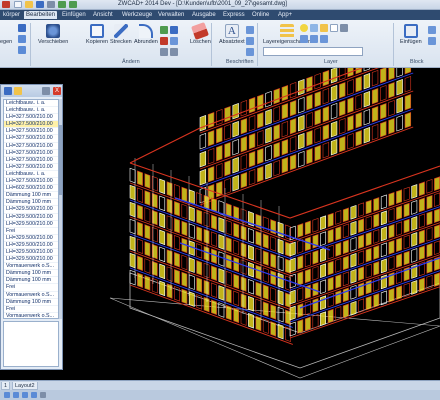 The width and height of the screenshot is (440, 400). Describe the element at coordinates (250, 30) in the screenshot. I see `dimension-icon` at that location.